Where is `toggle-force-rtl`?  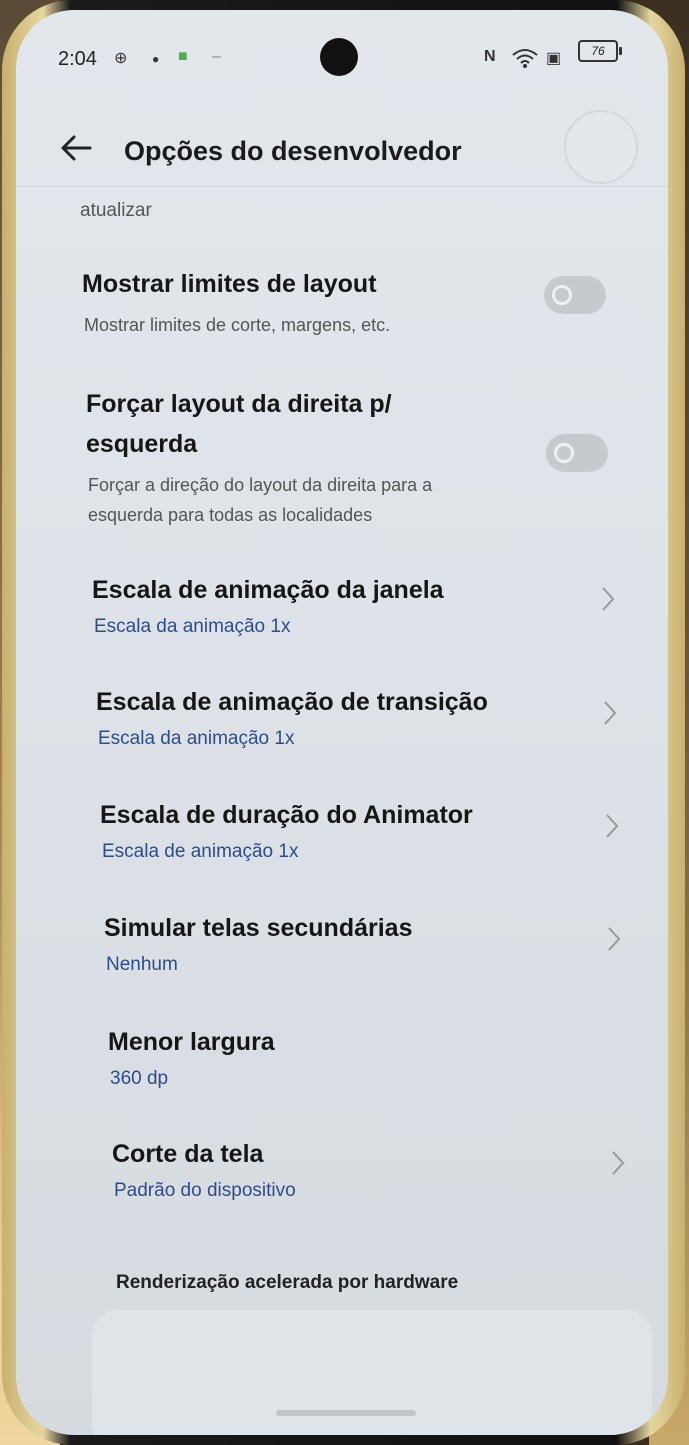
toggle-force-rtl is located at coordinates (577, 453).